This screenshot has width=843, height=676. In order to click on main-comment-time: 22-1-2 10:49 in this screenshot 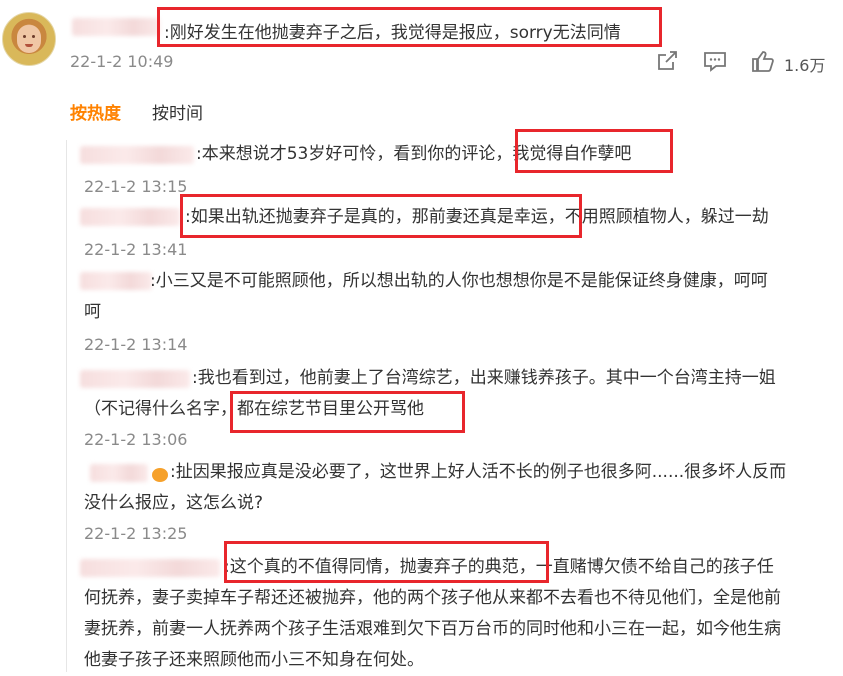, I will do `click(122, 61)`.